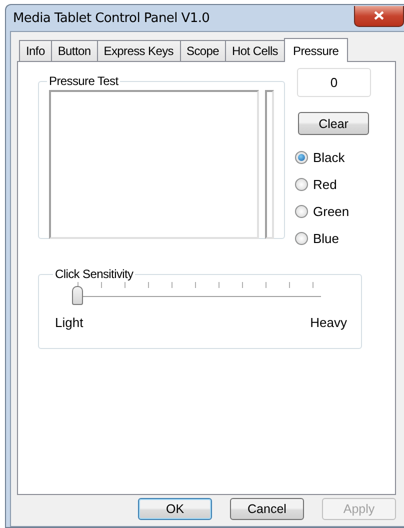 Image resolution: width=404 pixels, height=528 pixels. Describe the element at coordinates (334, 82) in the screenshot. I see `pressure-value: 0` at that location.